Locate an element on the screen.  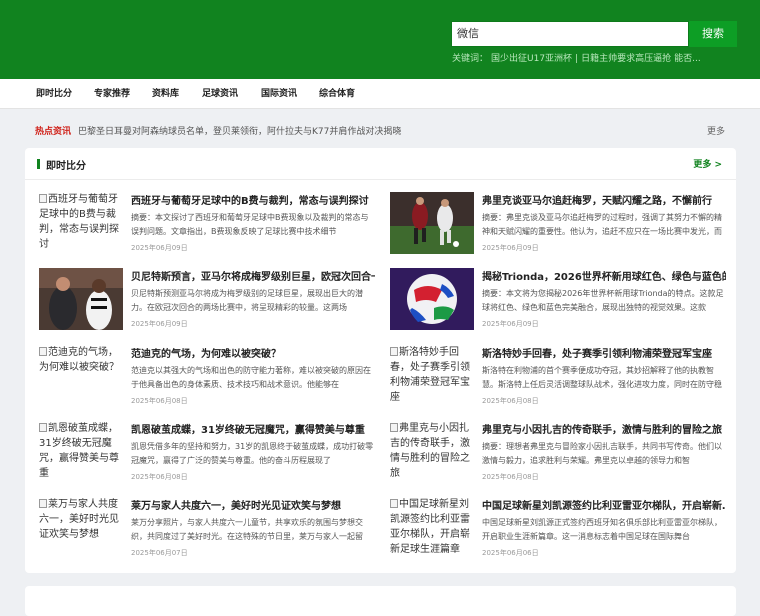
nav-item-international-news: 国际资讯 is located at coordinates (279, 94).